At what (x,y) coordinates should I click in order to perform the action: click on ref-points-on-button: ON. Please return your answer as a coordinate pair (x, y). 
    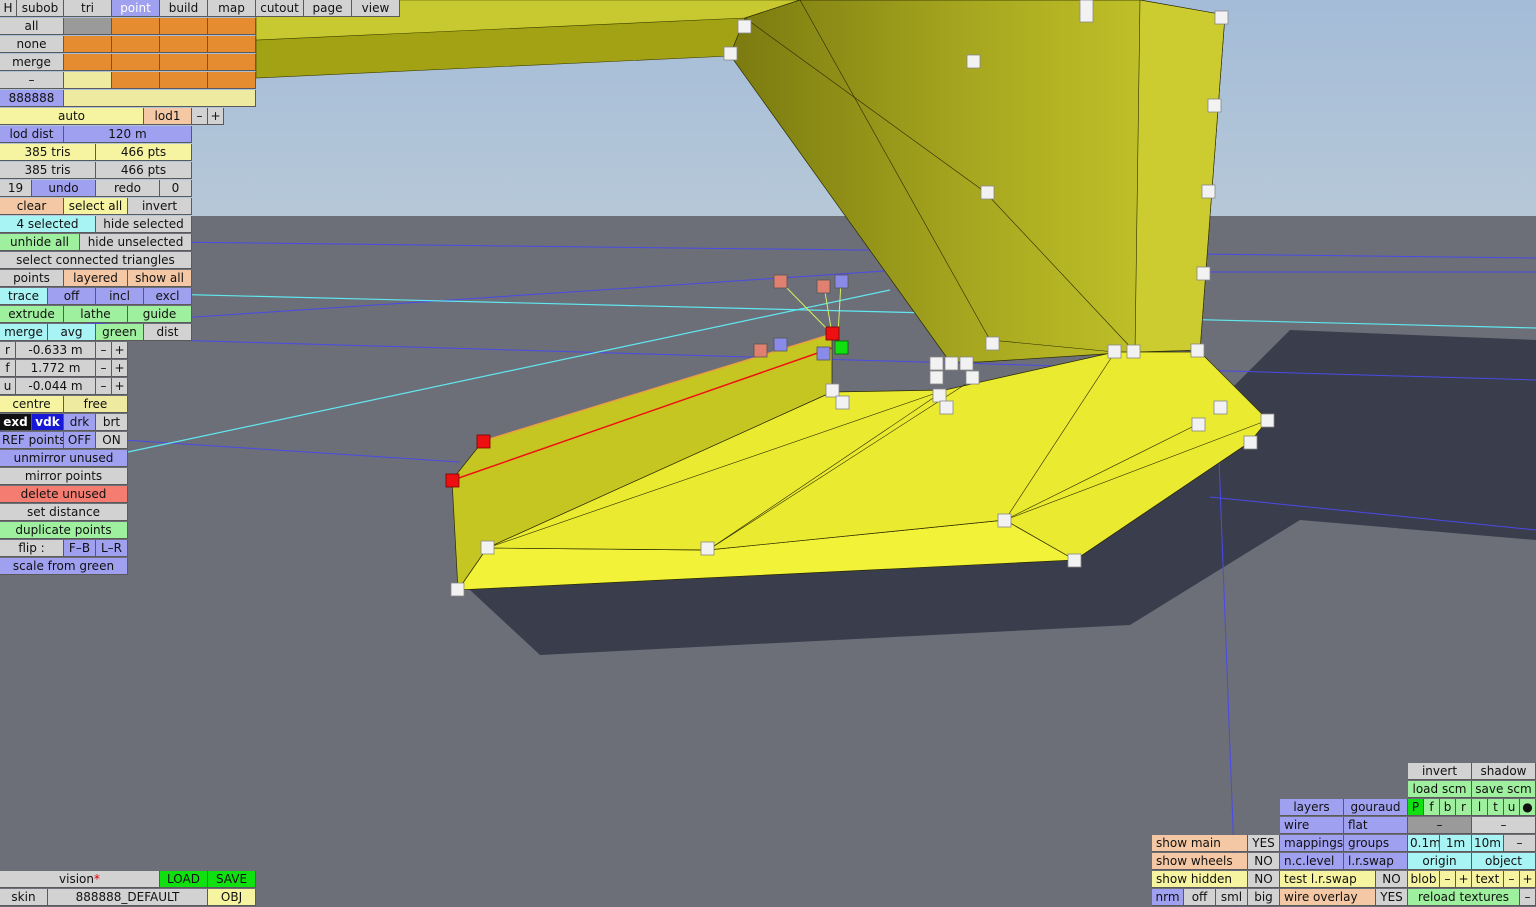
    Looking at the image, I should click on (112, 440).